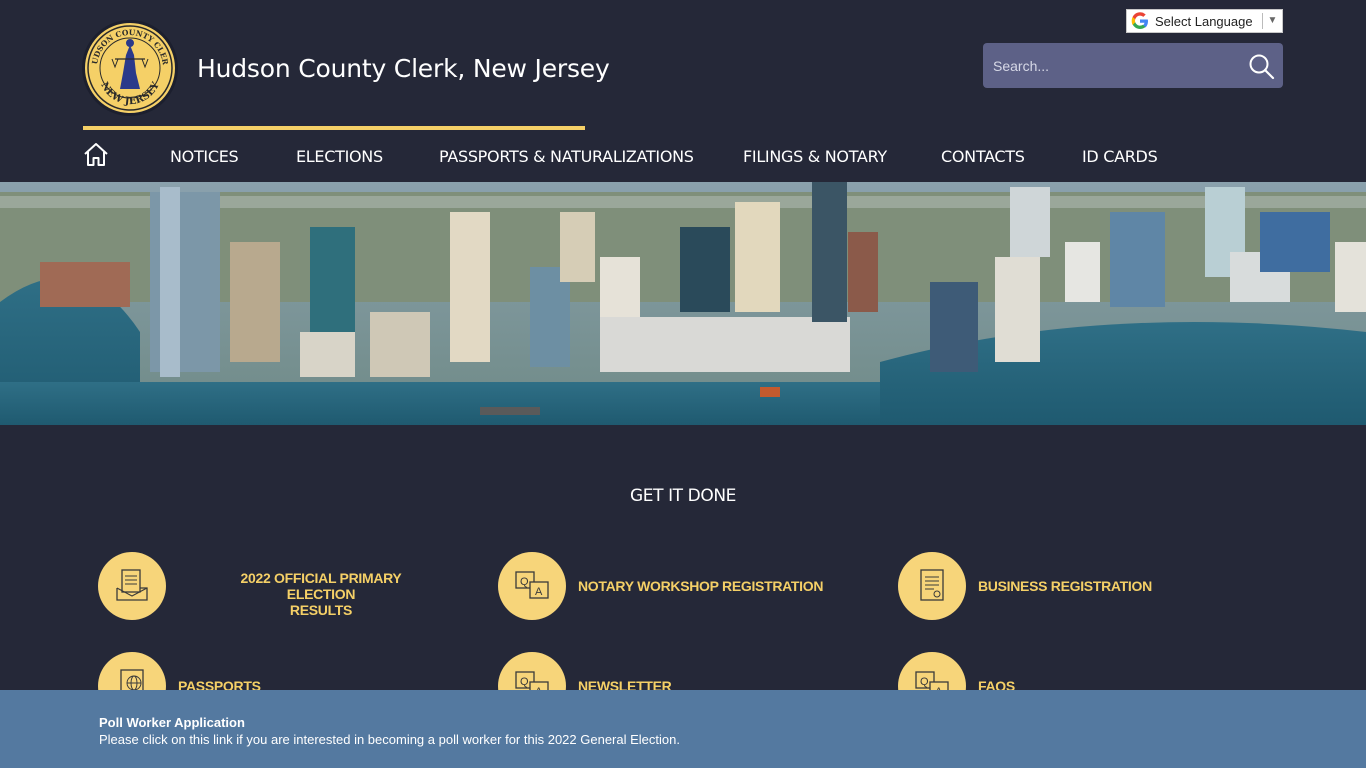 The width and height of the screenshot is (1366, 768). I want to click on nav-item-id-cards: ID CARDS, so click(1120, 156).